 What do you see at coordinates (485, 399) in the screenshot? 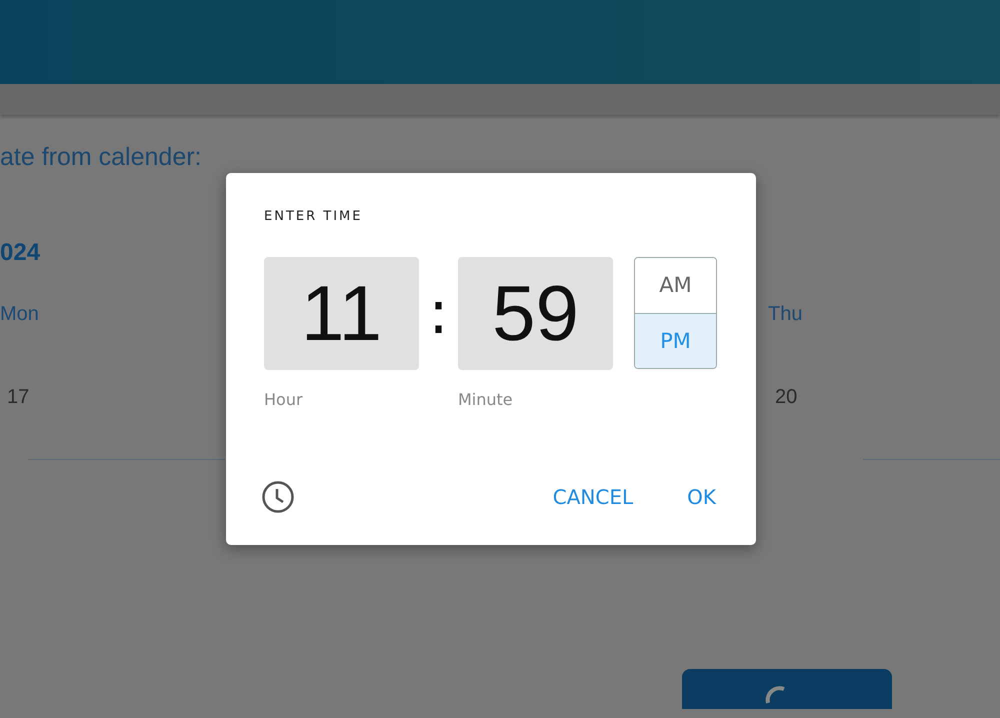
I see `minute-label: Minute` at bounding box center [485, 399].